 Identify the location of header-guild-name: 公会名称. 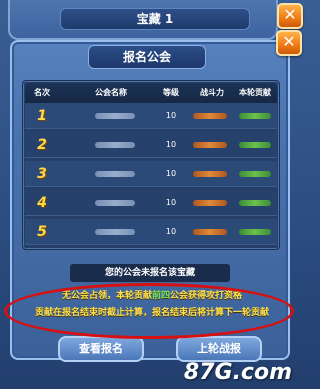
(111, 92).